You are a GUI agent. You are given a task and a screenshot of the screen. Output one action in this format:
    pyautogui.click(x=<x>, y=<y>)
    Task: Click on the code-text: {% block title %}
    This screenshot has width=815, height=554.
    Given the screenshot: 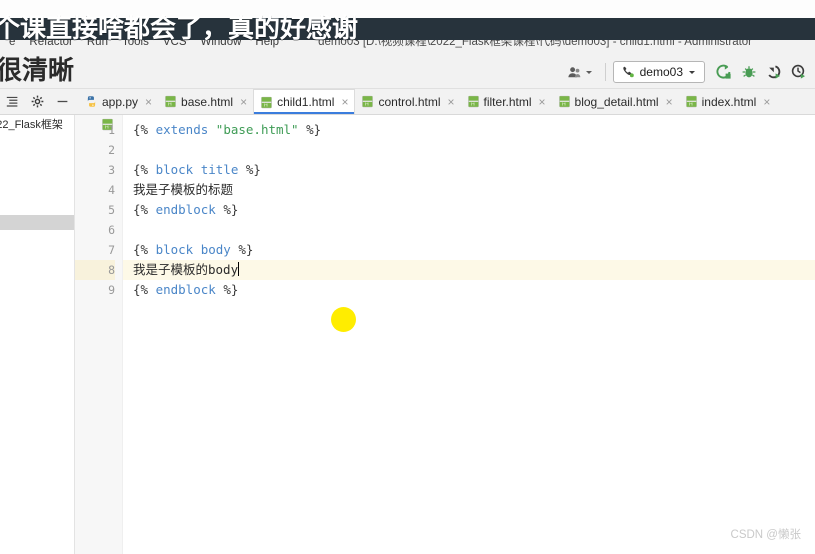 What is the action you would take?
    pyautogui.click(x=197, y=170)
    